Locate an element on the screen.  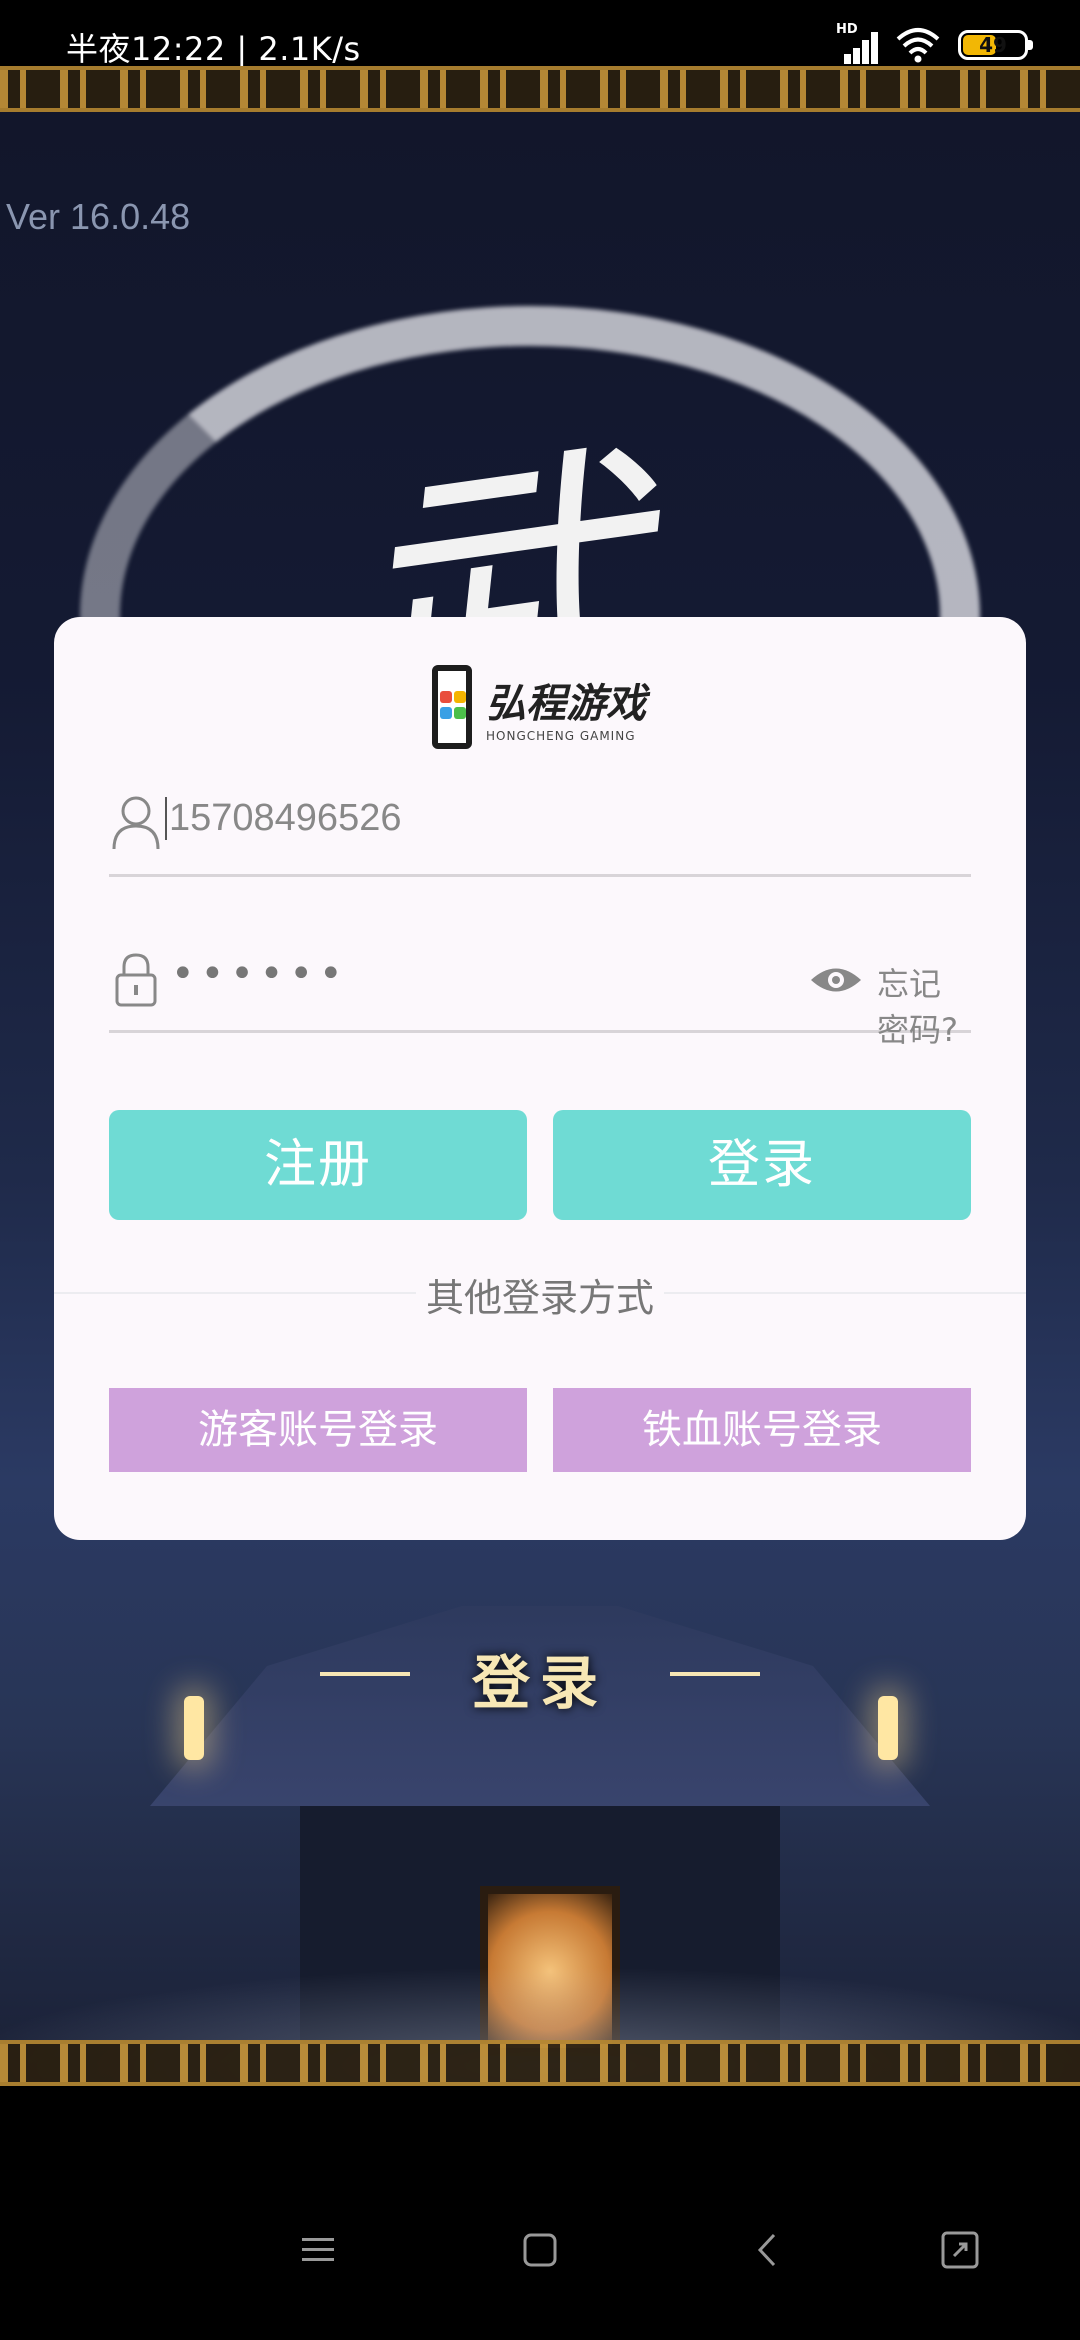
back-icon is located at coordinates (768, 2250).